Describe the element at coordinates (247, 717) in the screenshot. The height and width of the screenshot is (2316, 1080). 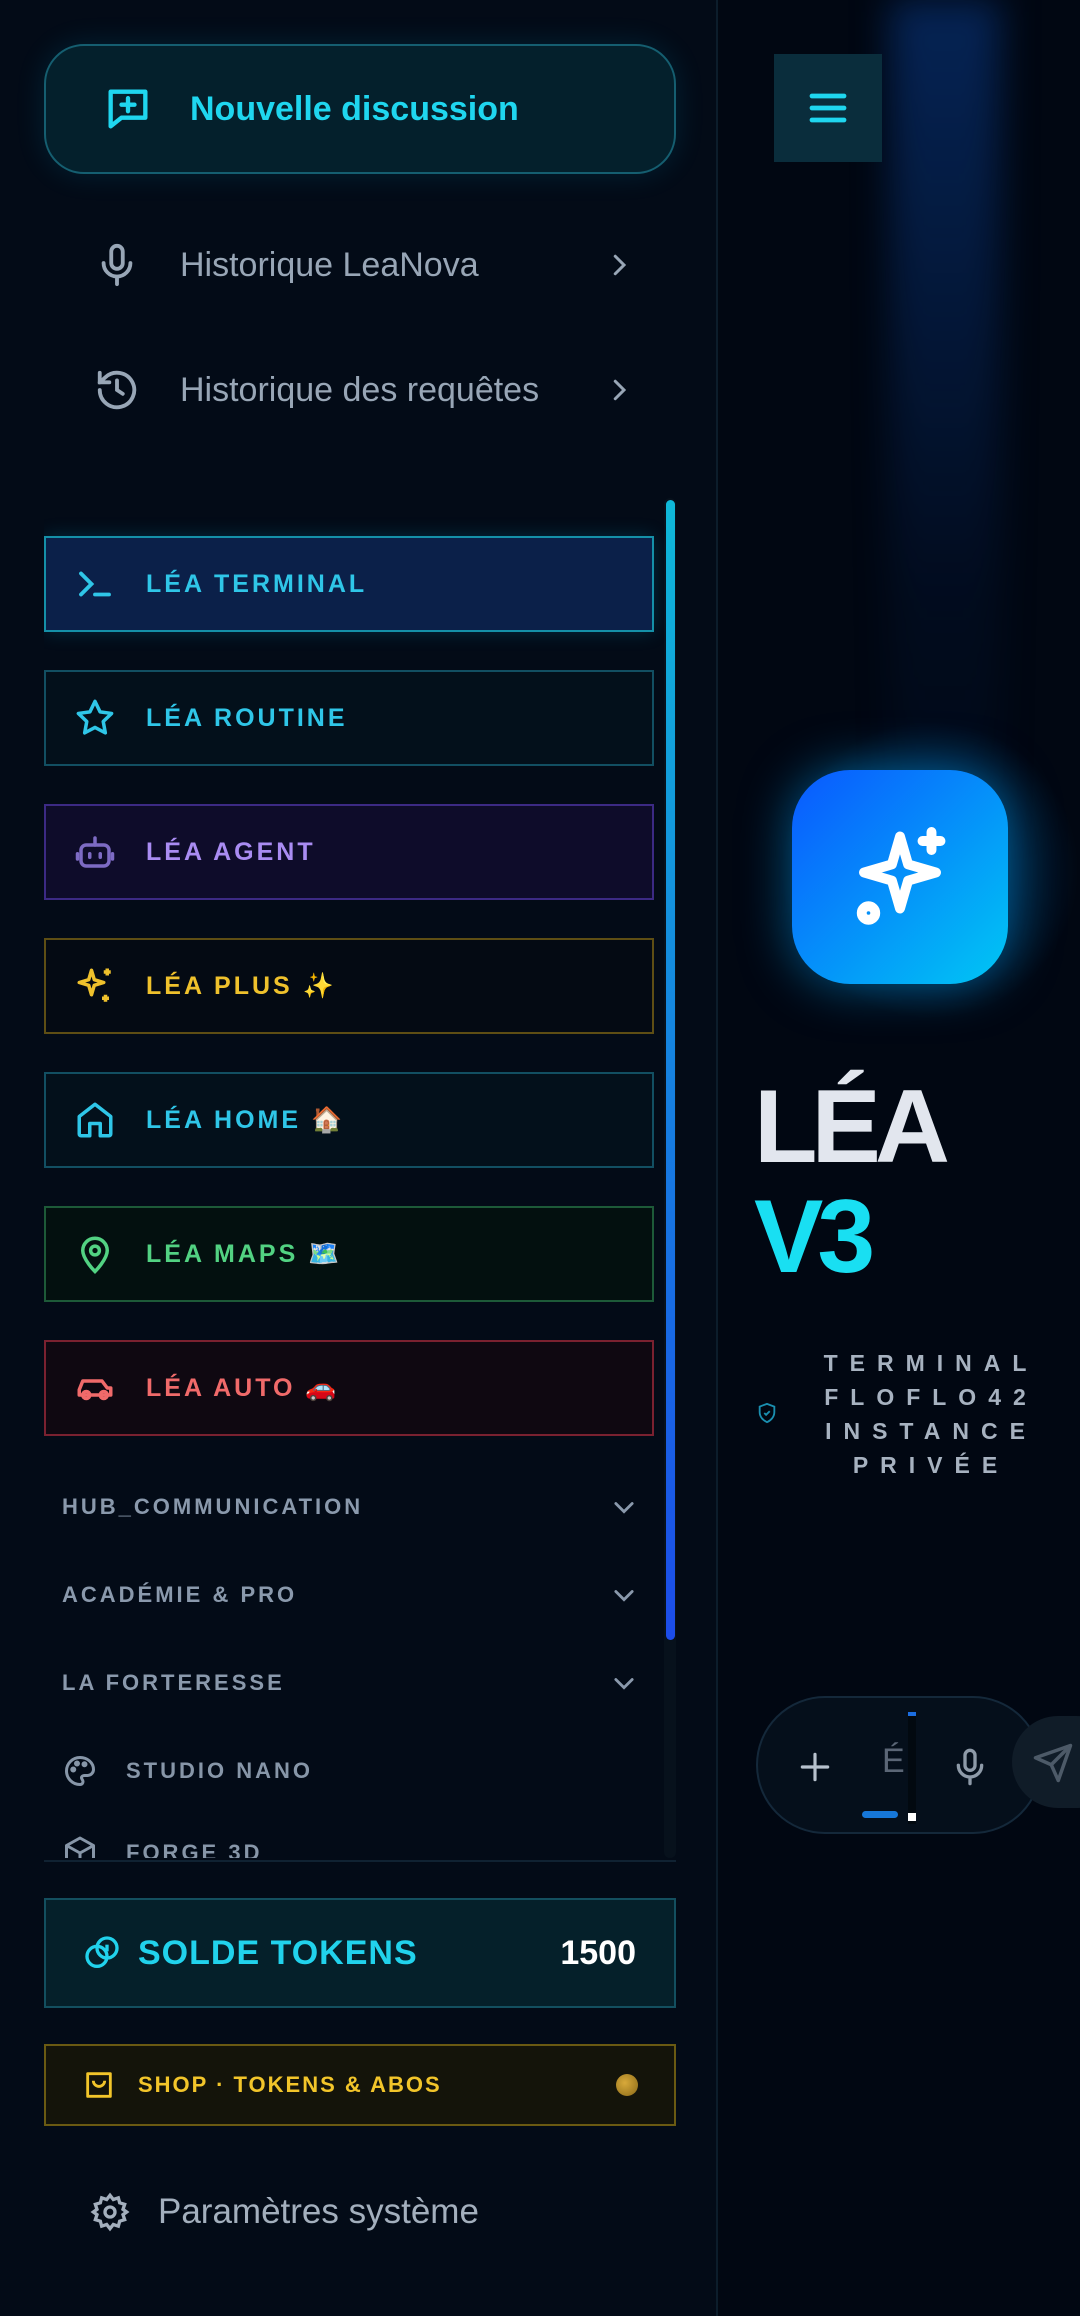
I see `app-label: LÉA ROUTINE` at that location.